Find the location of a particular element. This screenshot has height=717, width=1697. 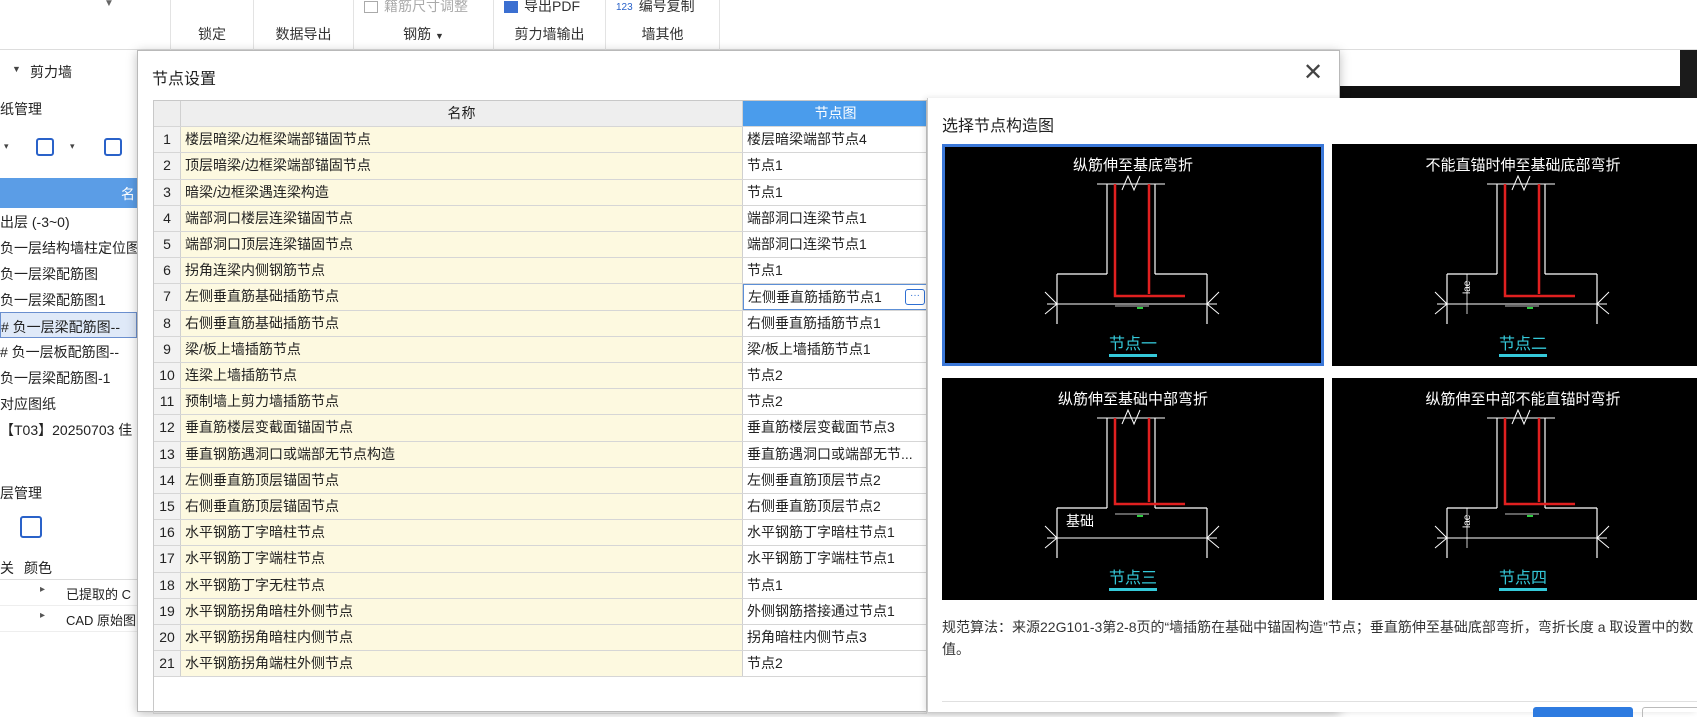

node-name-cell: 端部洞口顶层连梁锚固节点 is located at coordinates (462, 245).